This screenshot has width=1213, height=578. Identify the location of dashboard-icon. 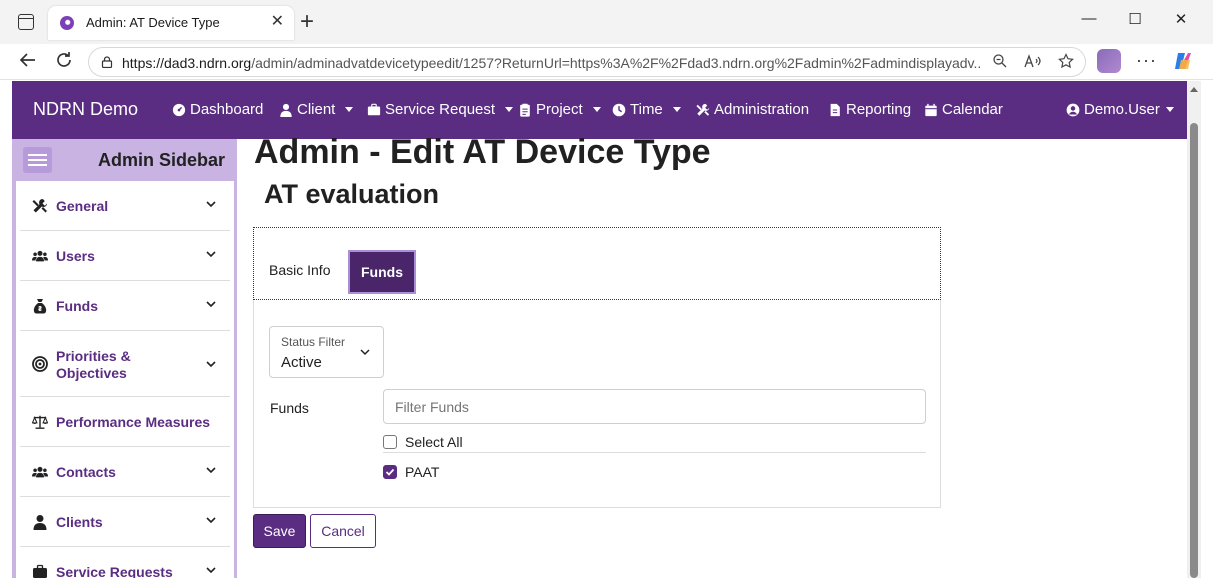
(179, 109).